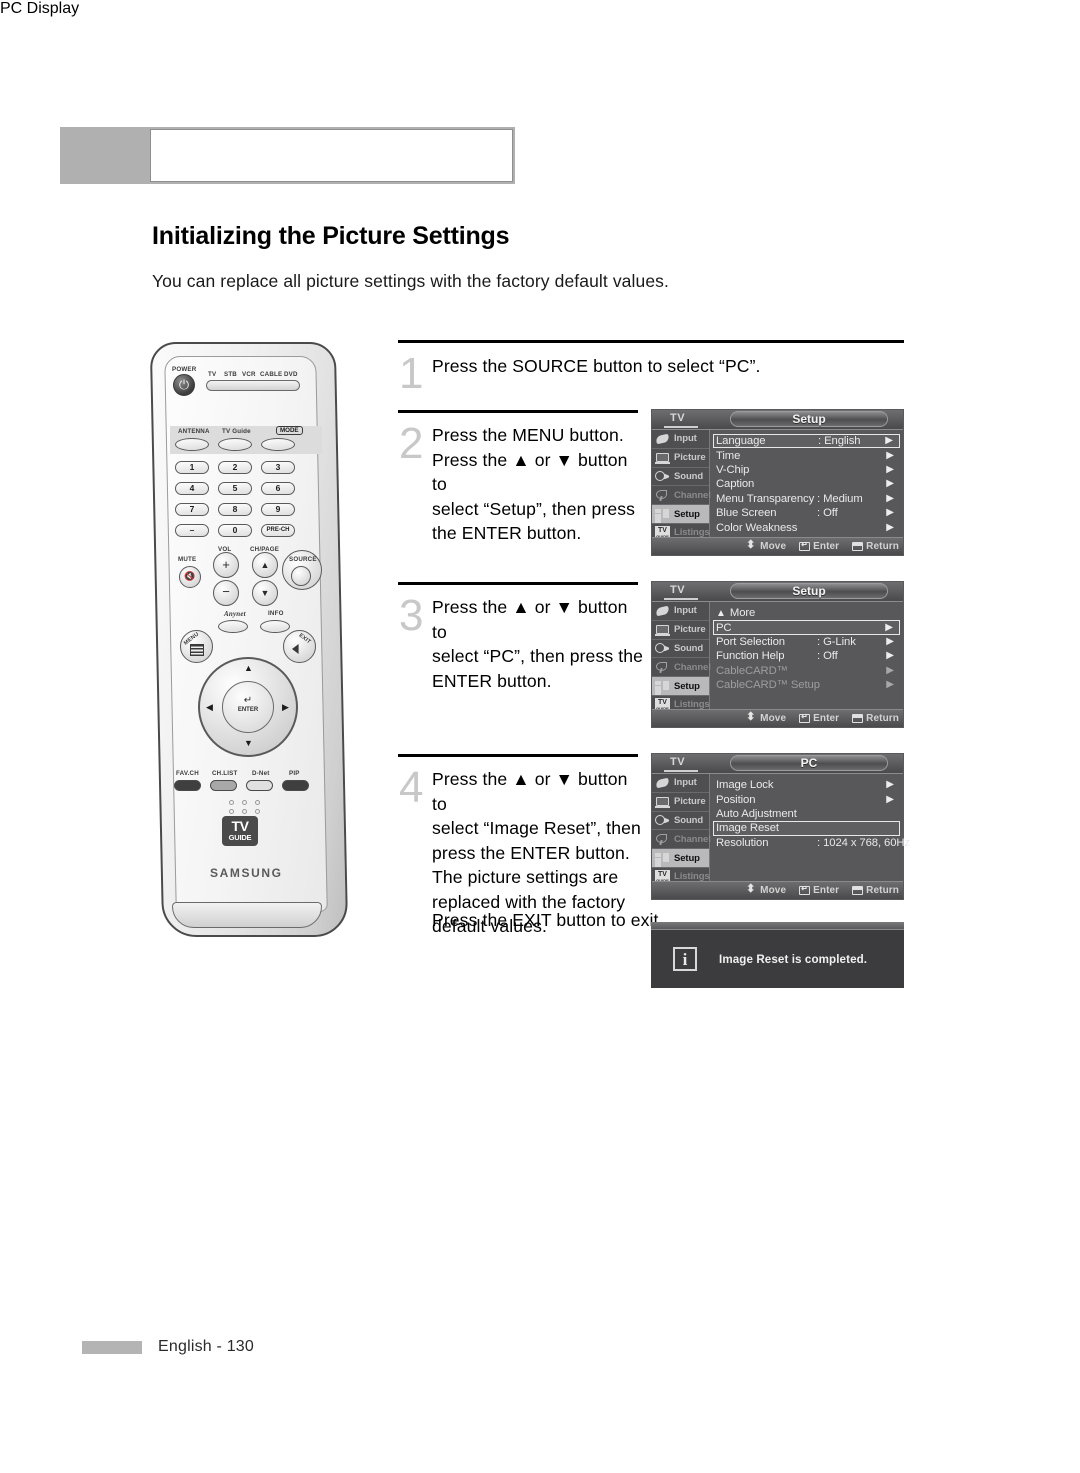 The image size is (1080, 1473). Describe the element at coordinates (275, 626) in the screenshot. I see `info-button` at that location.